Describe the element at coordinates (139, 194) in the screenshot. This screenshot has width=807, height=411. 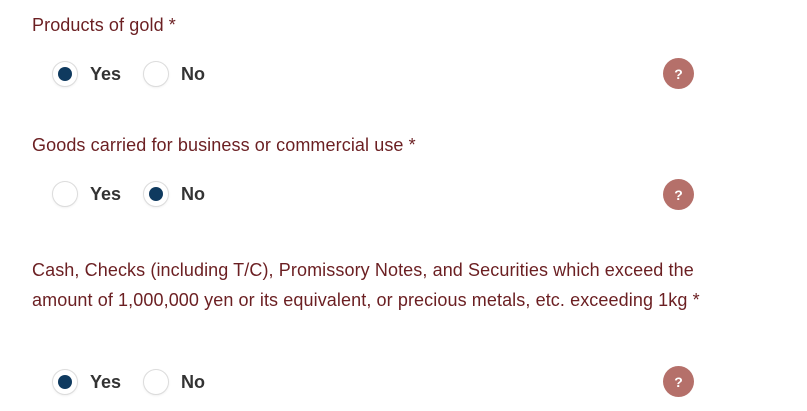
I see `radio-group-business-goods: Yes No` at that location.